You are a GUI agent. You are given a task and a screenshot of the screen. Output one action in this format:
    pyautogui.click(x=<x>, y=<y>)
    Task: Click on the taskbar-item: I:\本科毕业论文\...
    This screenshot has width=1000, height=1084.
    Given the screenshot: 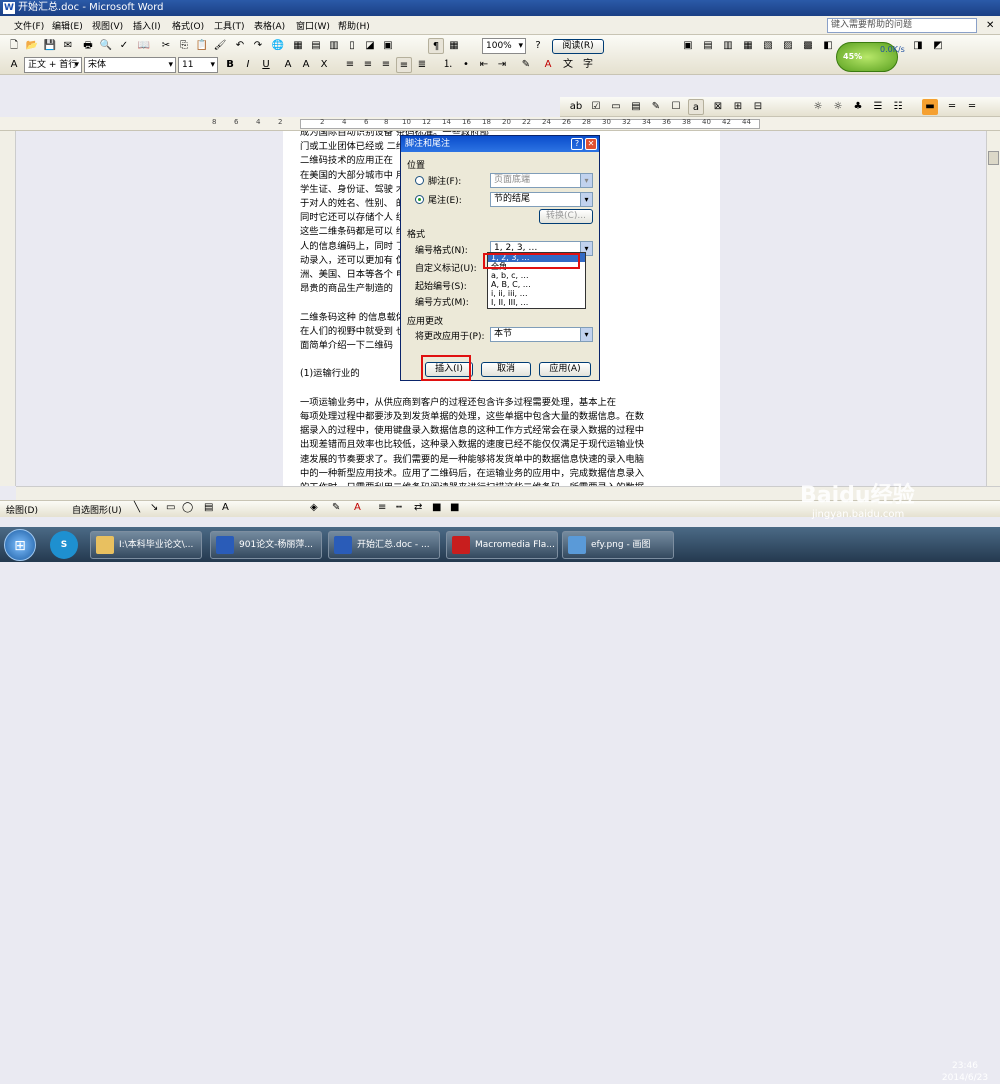 What is the action you would take?
    pyautogui.click(x=146, y=545)
    